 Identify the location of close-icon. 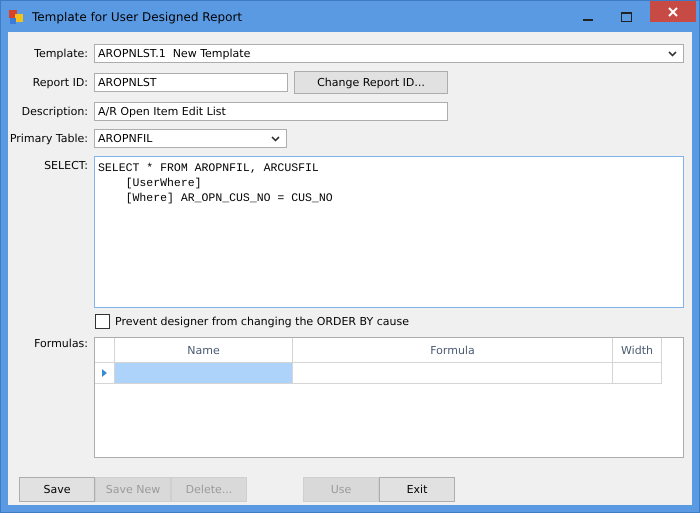
(673, 11).